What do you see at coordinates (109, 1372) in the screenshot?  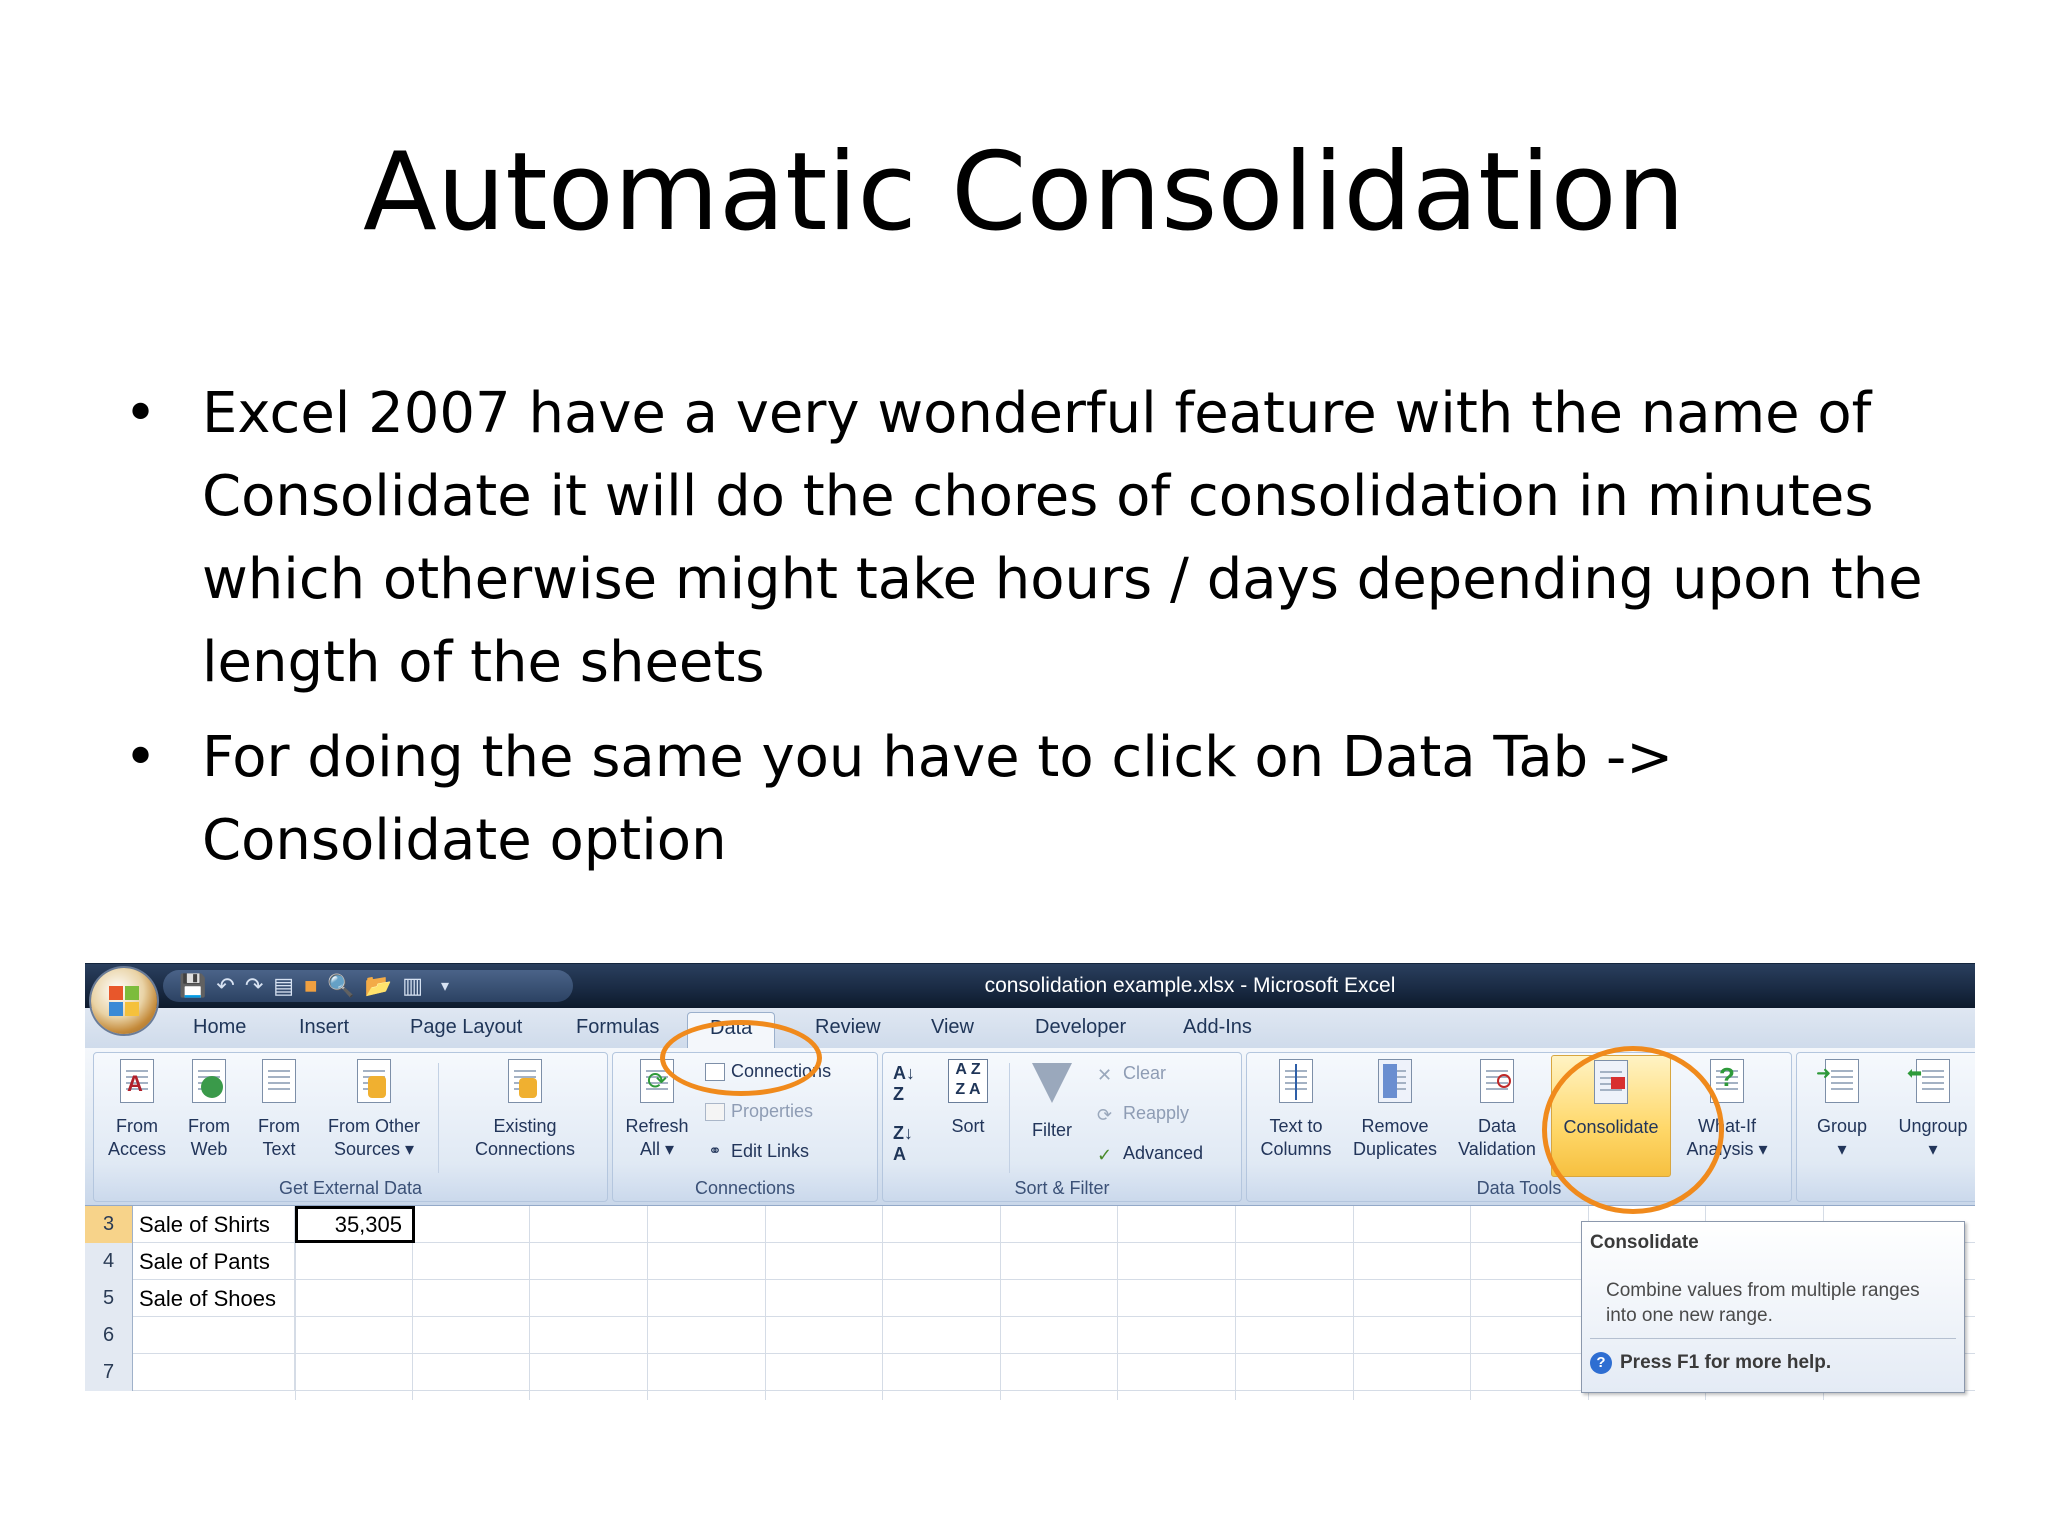 I see `row-header: 7` at bounding box center [109, 1372].